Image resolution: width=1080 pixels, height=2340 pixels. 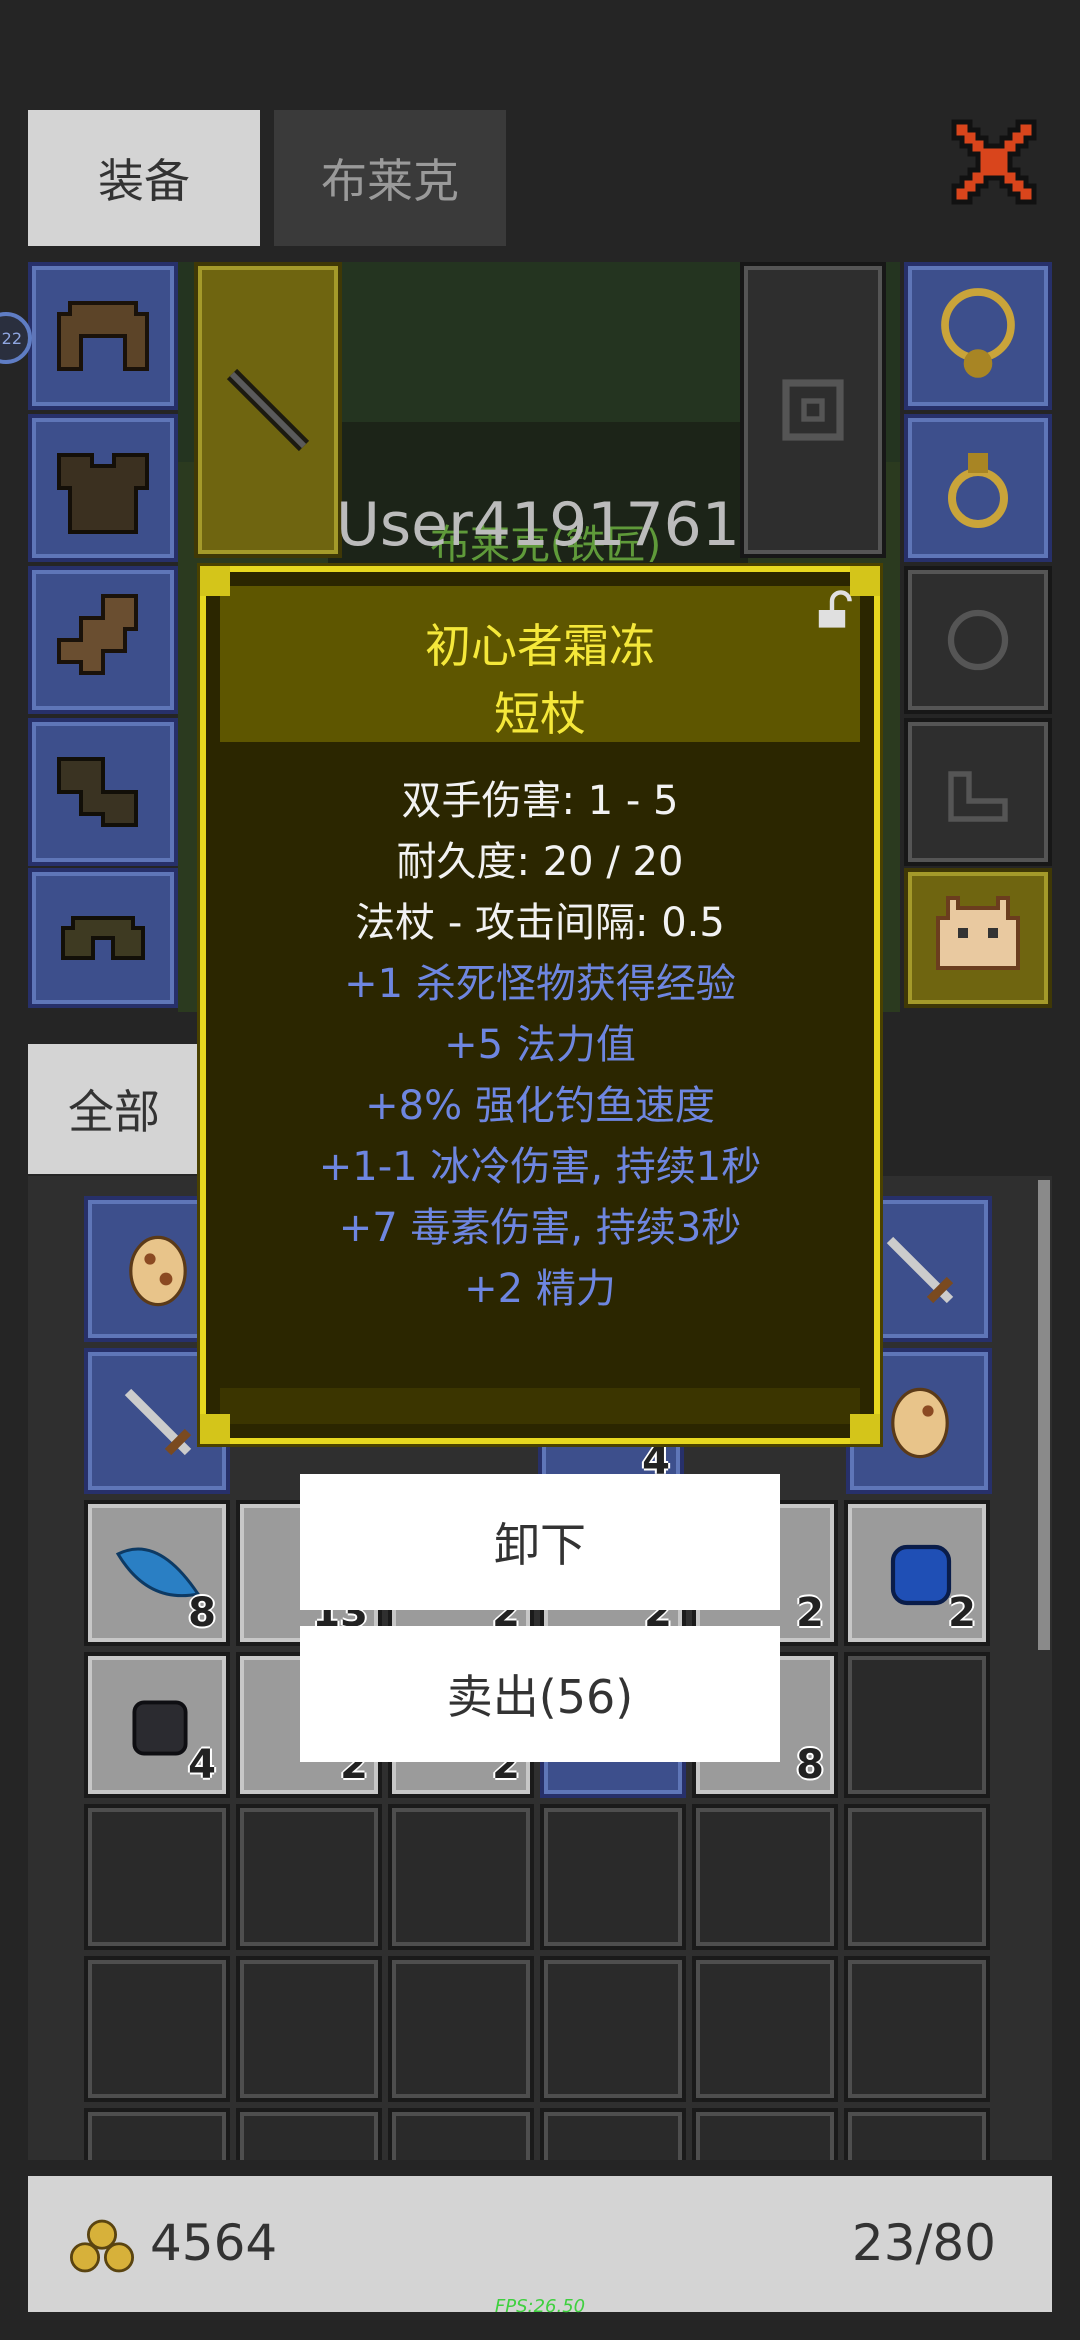 I want to click on armor-icon, so click(x=103, y=493).